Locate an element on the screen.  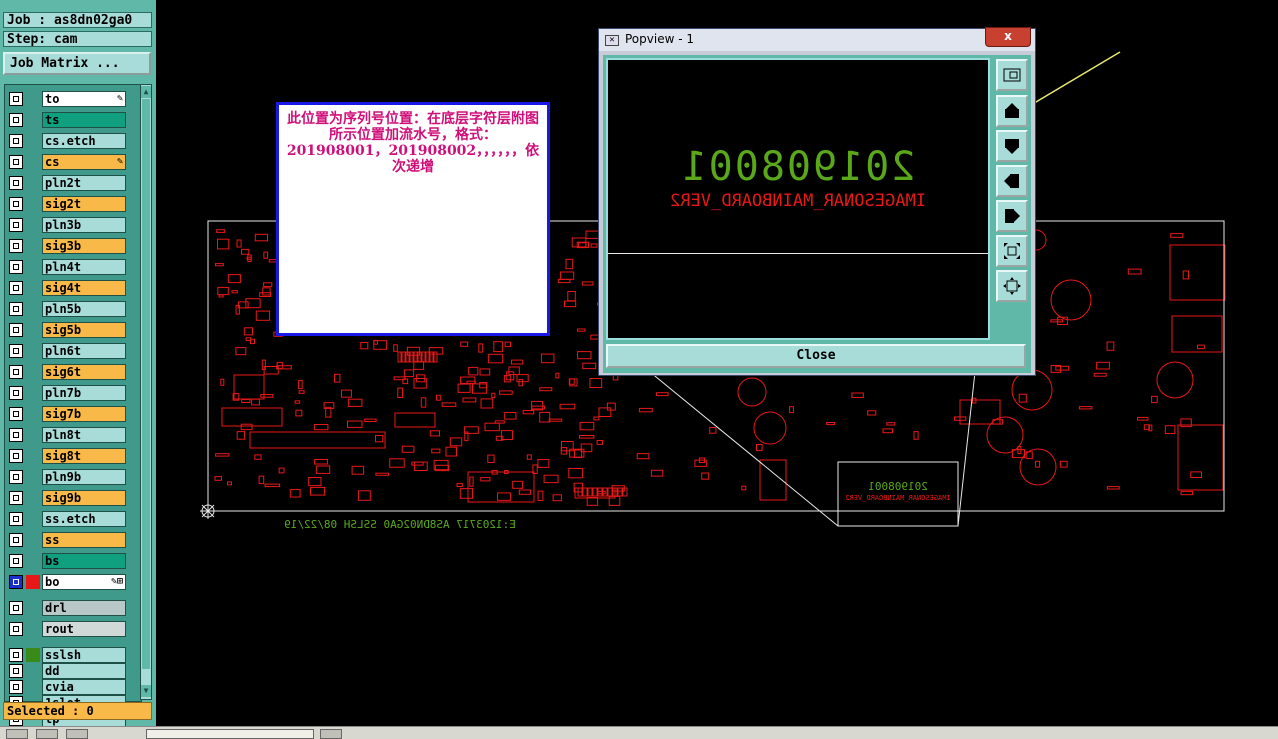
layer-row-pln2t: pln2t is located at coordinates (67, 183).